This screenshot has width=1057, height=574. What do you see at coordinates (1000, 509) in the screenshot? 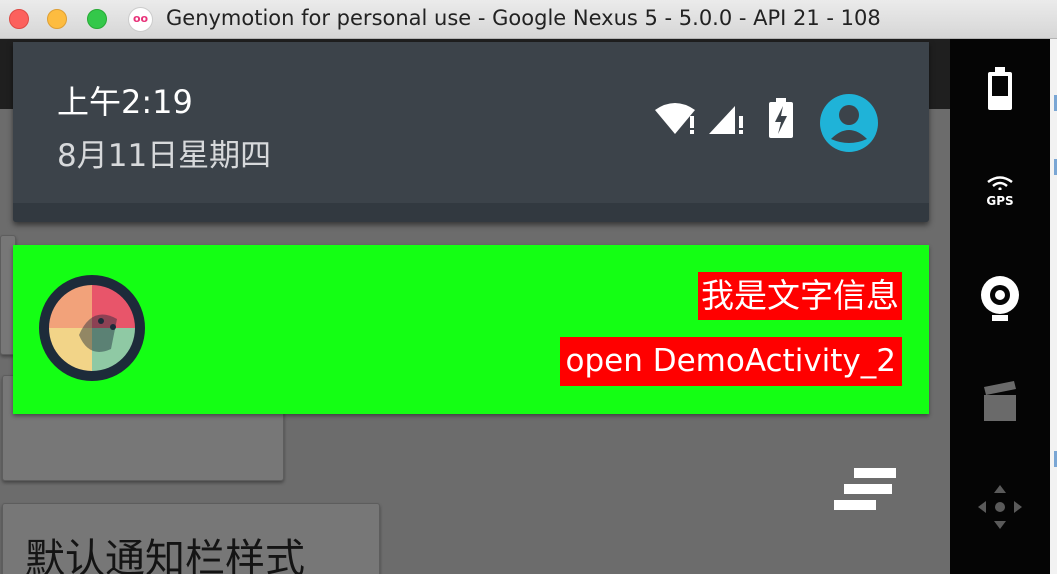
I see `dpad-icon` at bounding box center [1000, 509].